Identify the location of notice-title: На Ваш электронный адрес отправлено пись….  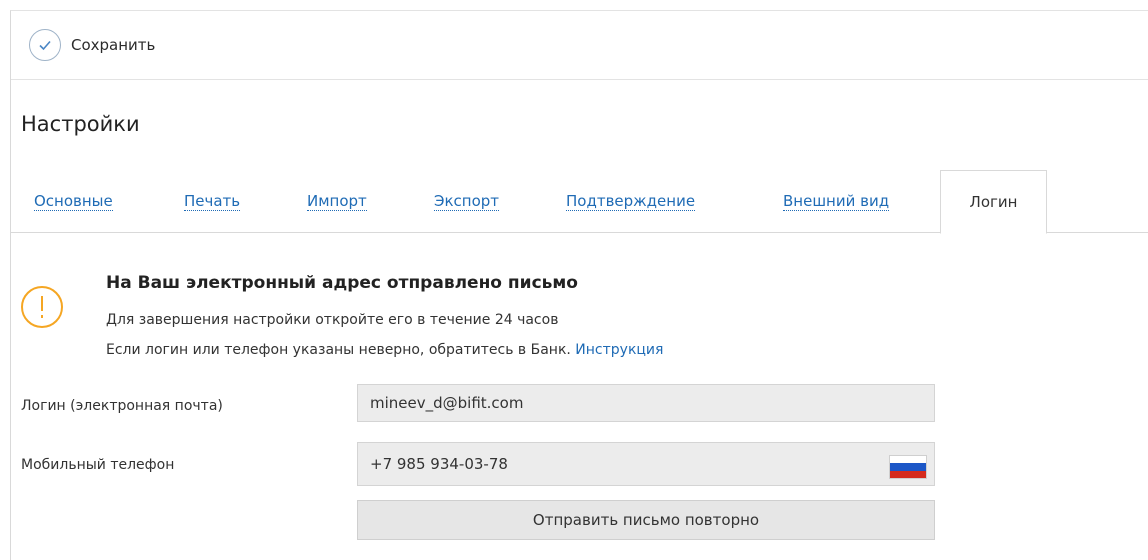
(342, 283).